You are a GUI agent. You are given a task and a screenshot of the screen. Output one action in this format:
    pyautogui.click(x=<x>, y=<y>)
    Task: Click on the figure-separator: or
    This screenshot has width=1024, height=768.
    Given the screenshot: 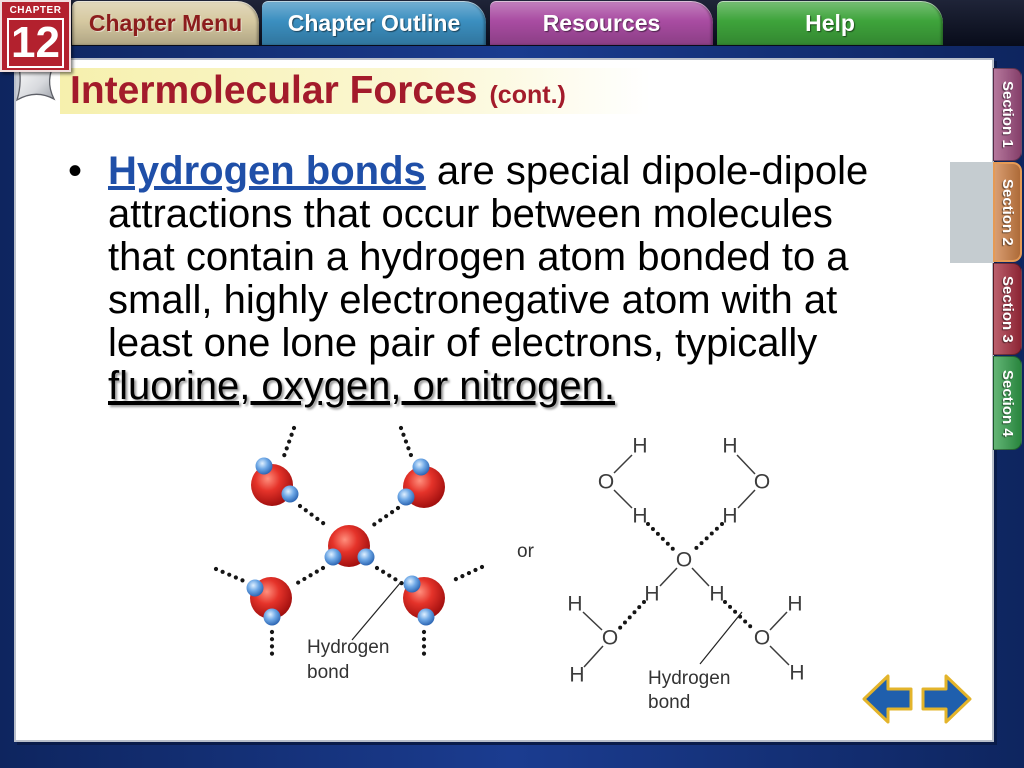 What is the action you would take?
    pyautogui.click(x=526, y=551)
    